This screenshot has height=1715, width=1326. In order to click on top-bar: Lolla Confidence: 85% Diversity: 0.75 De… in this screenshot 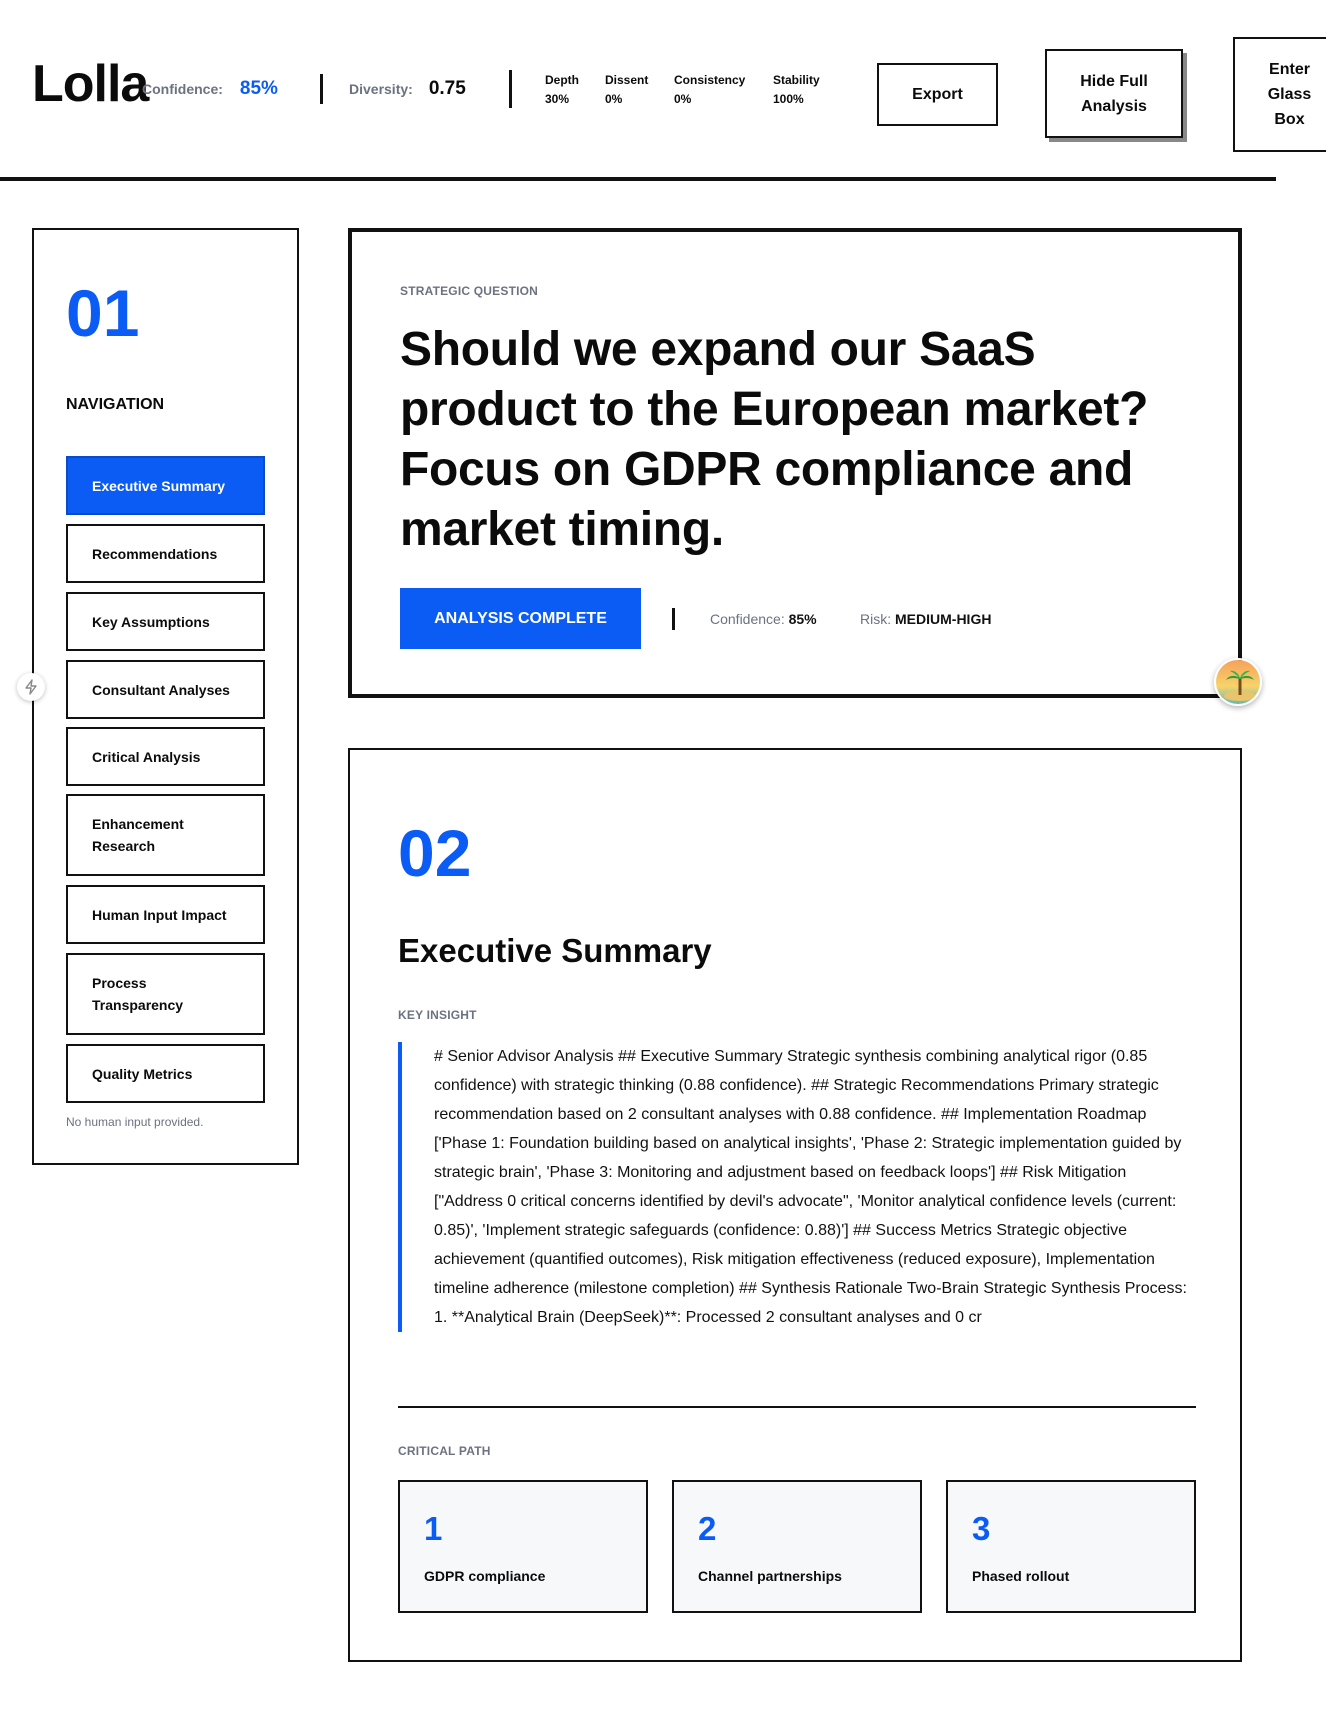, I will do `click(663, 91)`.